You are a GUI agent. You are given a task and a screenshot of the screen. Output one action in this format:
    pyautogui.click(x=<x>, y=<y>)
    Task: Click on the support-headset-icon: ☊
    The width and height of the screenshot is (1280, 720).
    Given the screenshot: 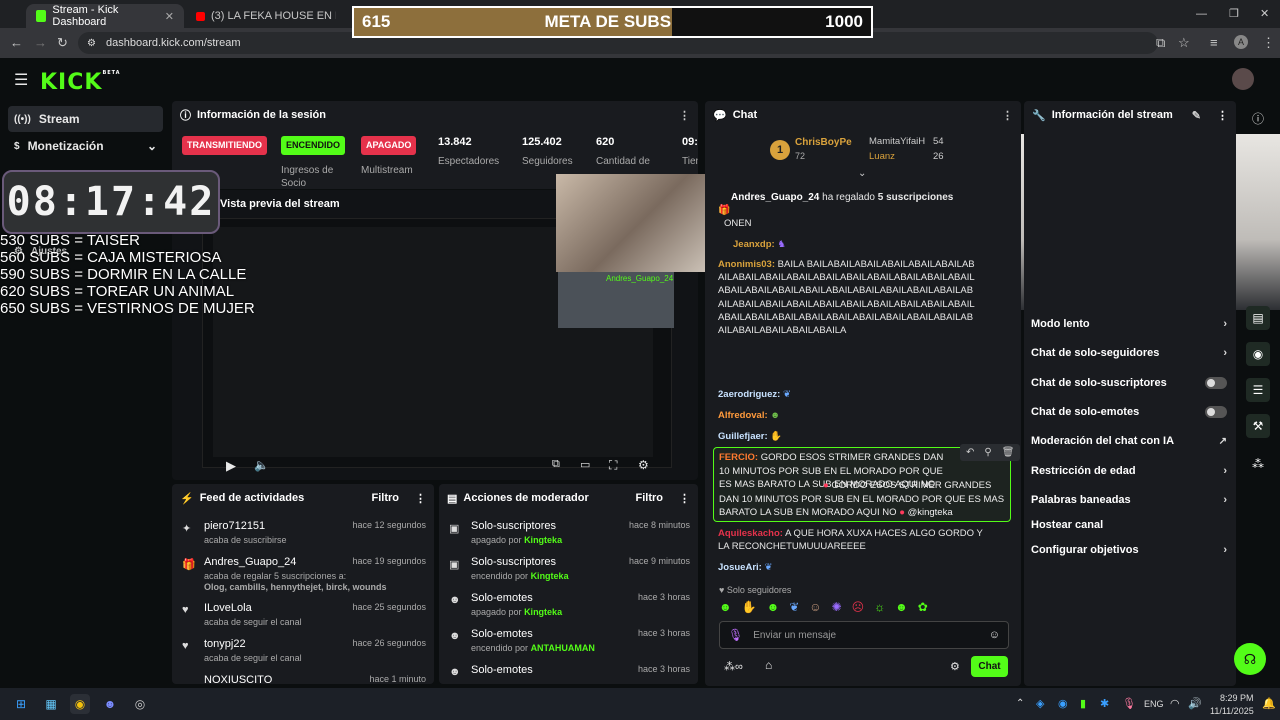 What is the action you would take?
    pyautogui.click(x=1250, y=659)
    